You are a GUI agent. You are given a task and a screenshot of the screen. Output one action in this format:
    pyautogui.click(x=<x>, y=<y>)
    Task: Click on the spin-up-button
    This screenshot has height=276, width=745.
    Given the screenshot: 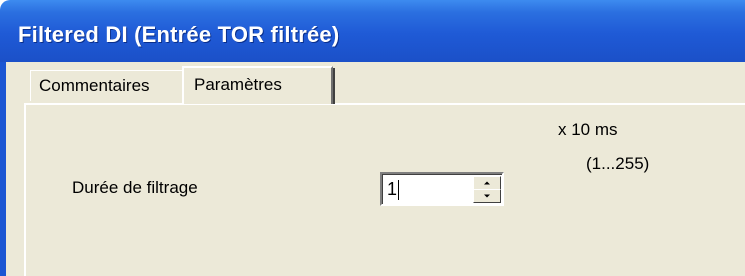 What is the action you would take?
    pyautogui.click(x=487, y=183)
    